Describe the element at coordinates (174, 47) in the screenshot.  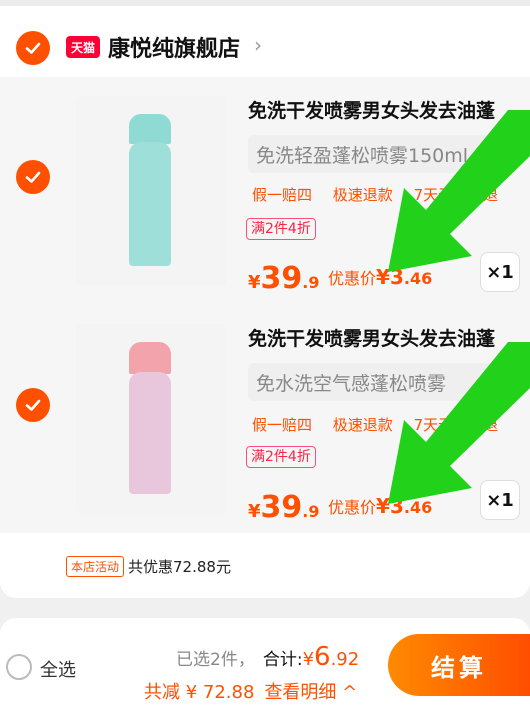
I see `store-name: 康悦纯旗舰店` at that location.